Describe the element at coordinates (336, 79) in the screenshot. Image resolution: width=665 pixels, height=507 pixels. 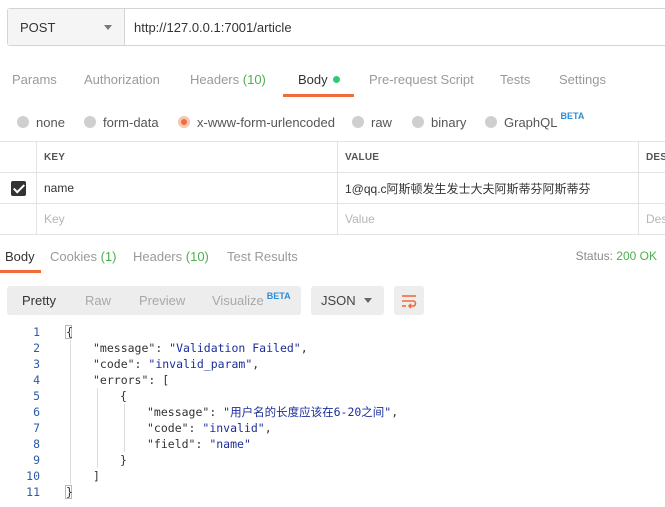
I see `body-indicator-dot` at that location.